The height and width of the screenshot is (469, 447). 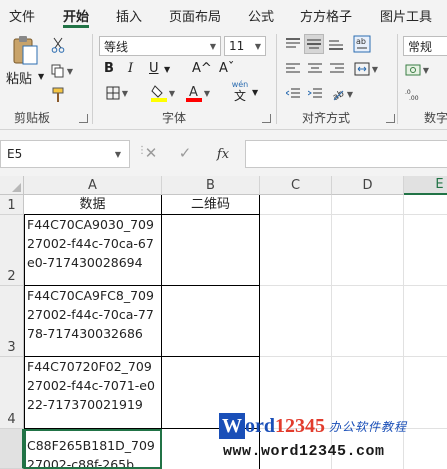 I want to click on font-size-value: 11, so click(x=237, y=46).